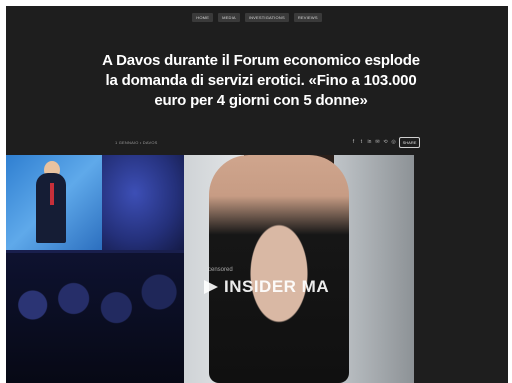  I want to click on audience-crowd, so click(95, 318).